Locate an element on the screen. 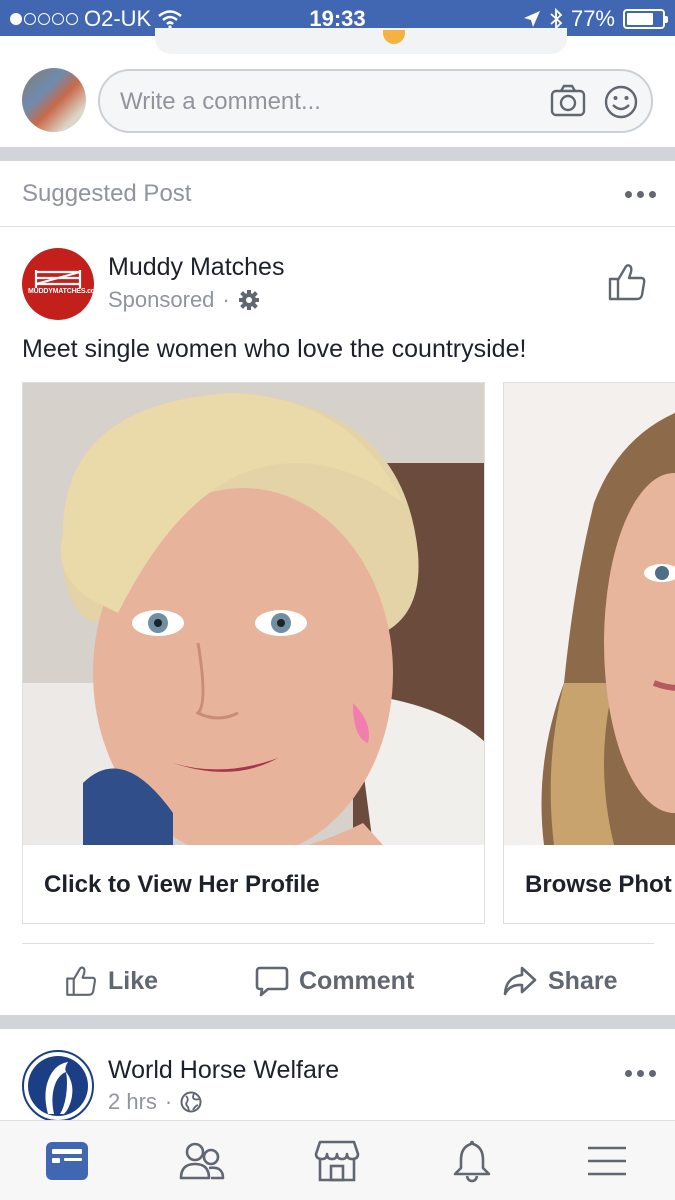  sponsored-label: Sponsored is located at coordinates (161, 299).